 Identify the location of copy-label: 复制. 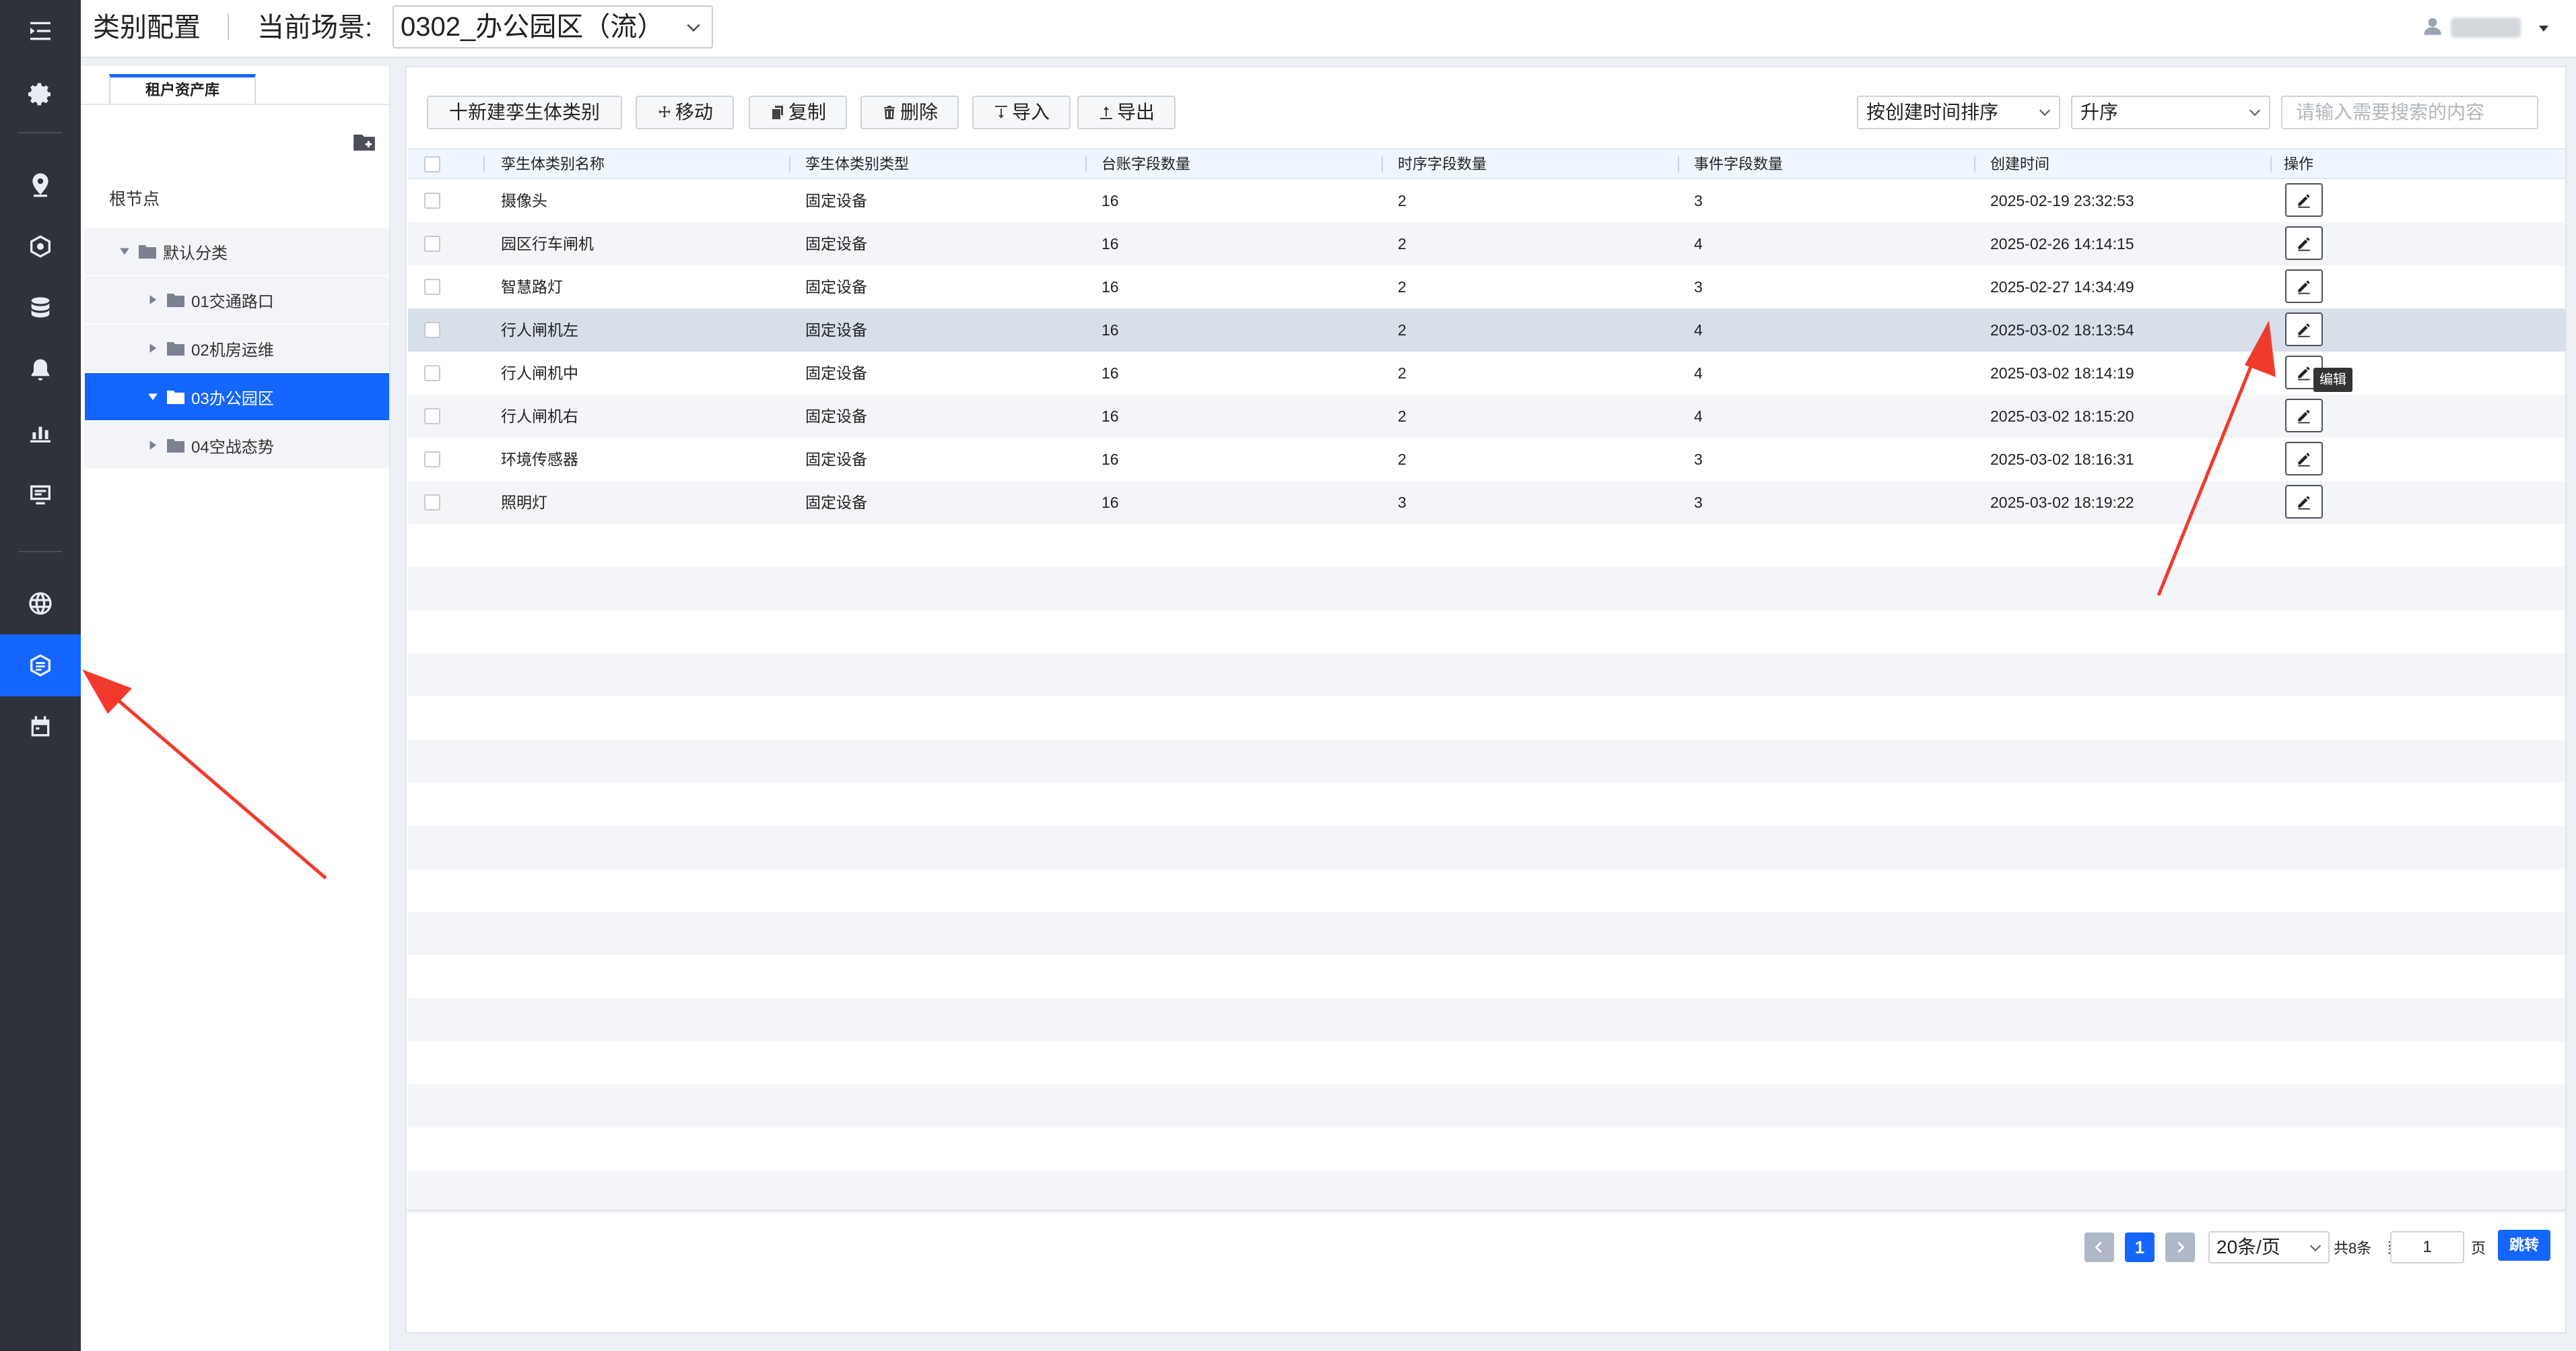
(807, 112).